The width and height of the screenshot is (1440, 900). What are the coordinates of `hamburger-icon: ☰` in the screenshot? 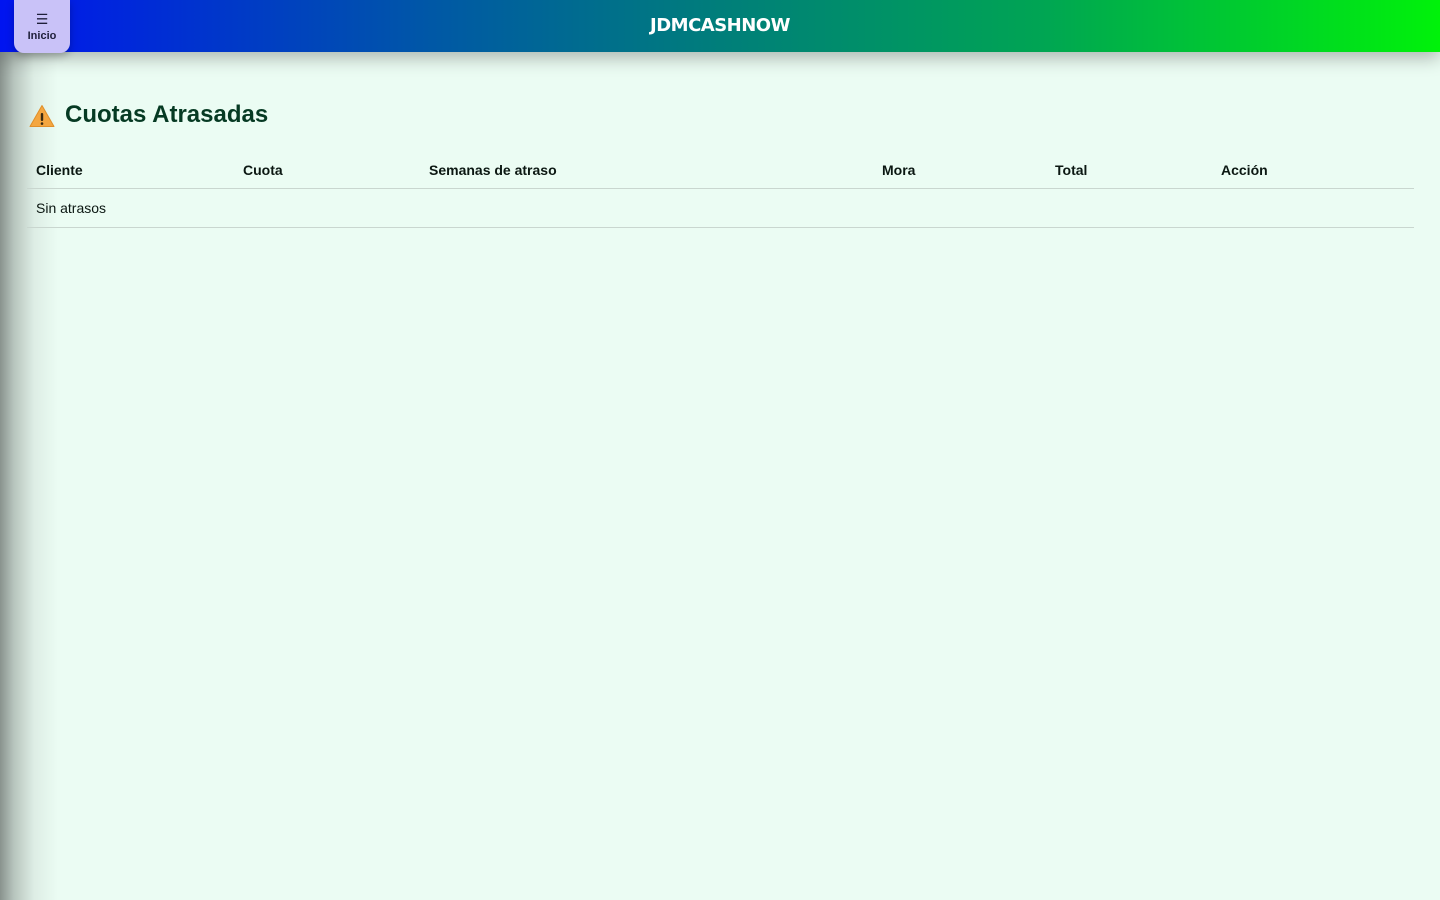 It's located at (42, 20).